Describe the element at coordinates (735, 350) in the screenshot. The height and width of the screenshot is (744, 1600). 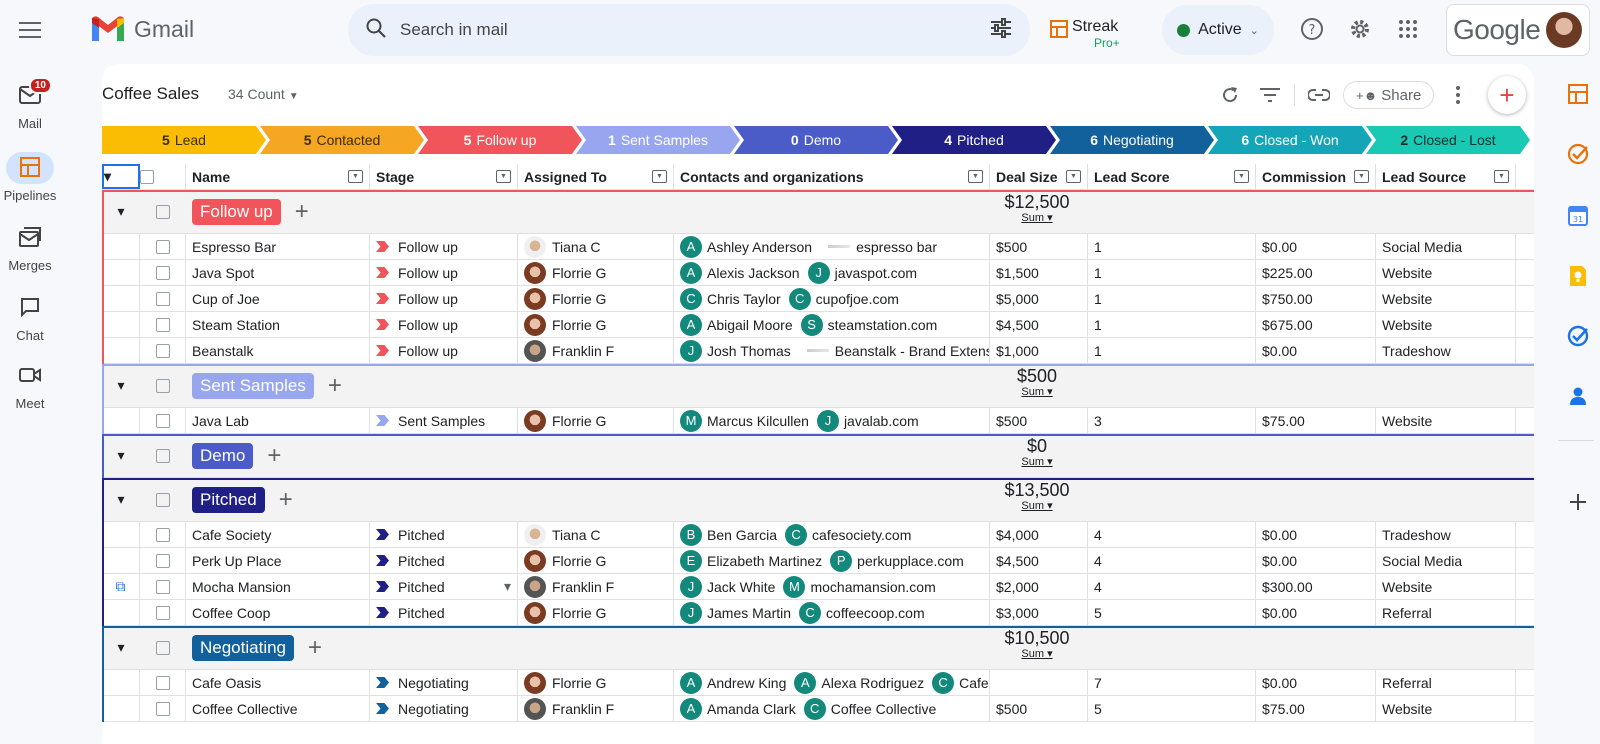
I see `contact-chip: J Josh Thomas` at that location.